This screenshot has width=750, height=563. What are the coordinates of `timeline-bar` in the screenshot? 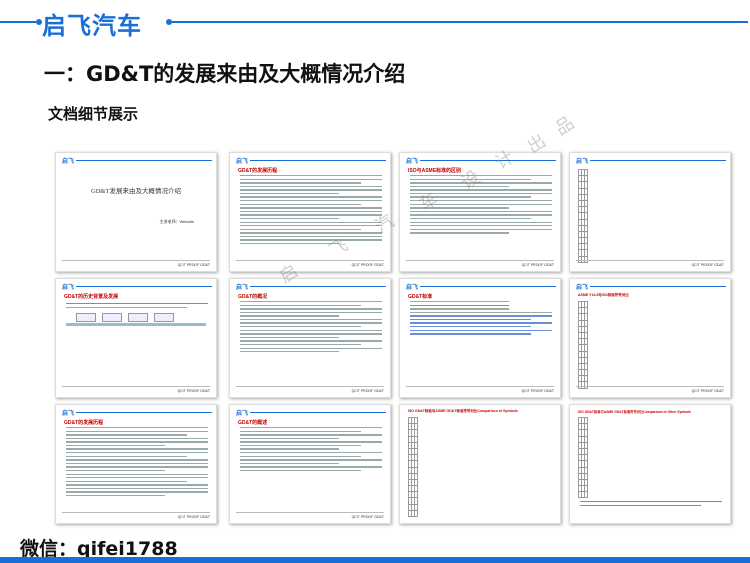 It's located at (136, 324).